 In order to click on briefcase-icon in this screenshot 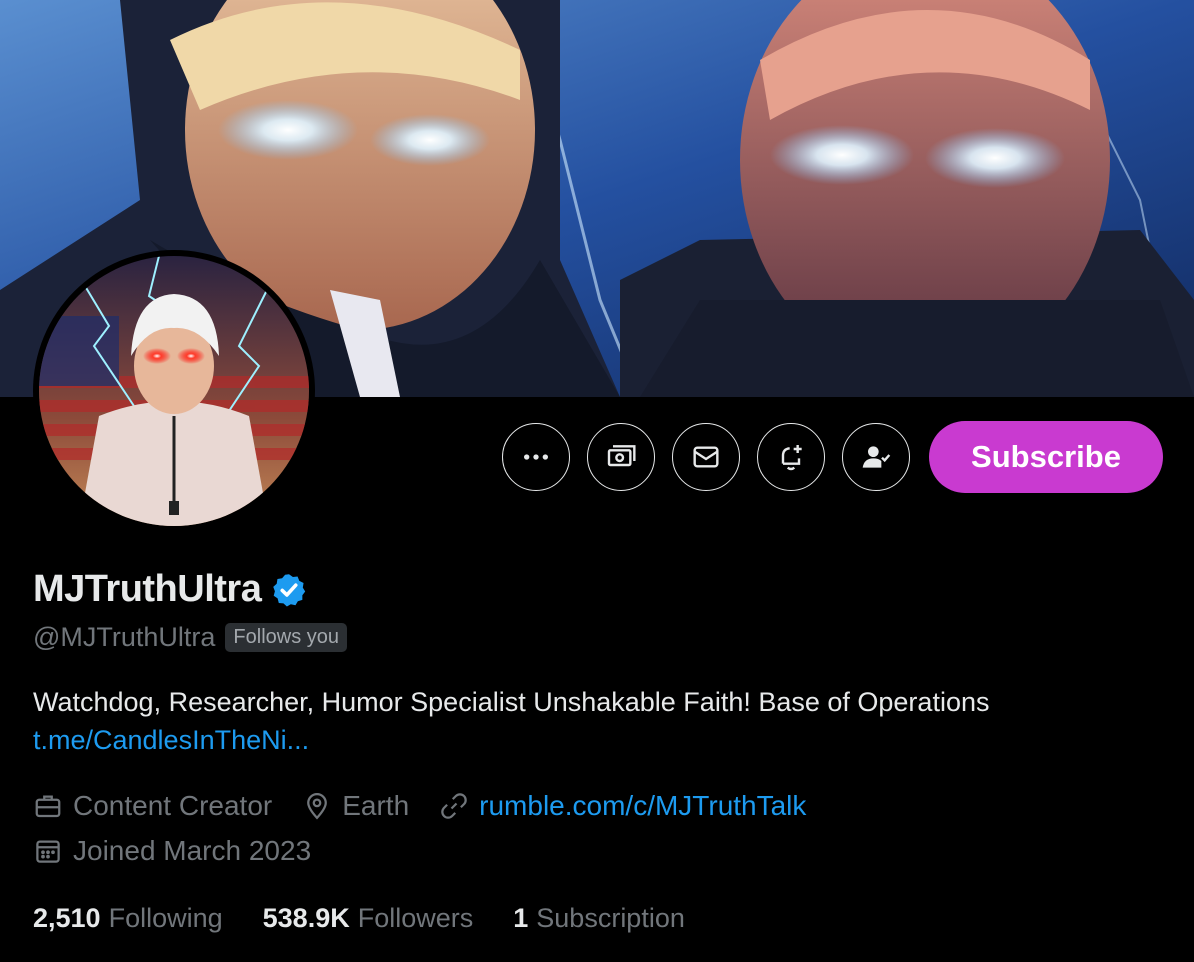, I will do `click(48, 806)`.